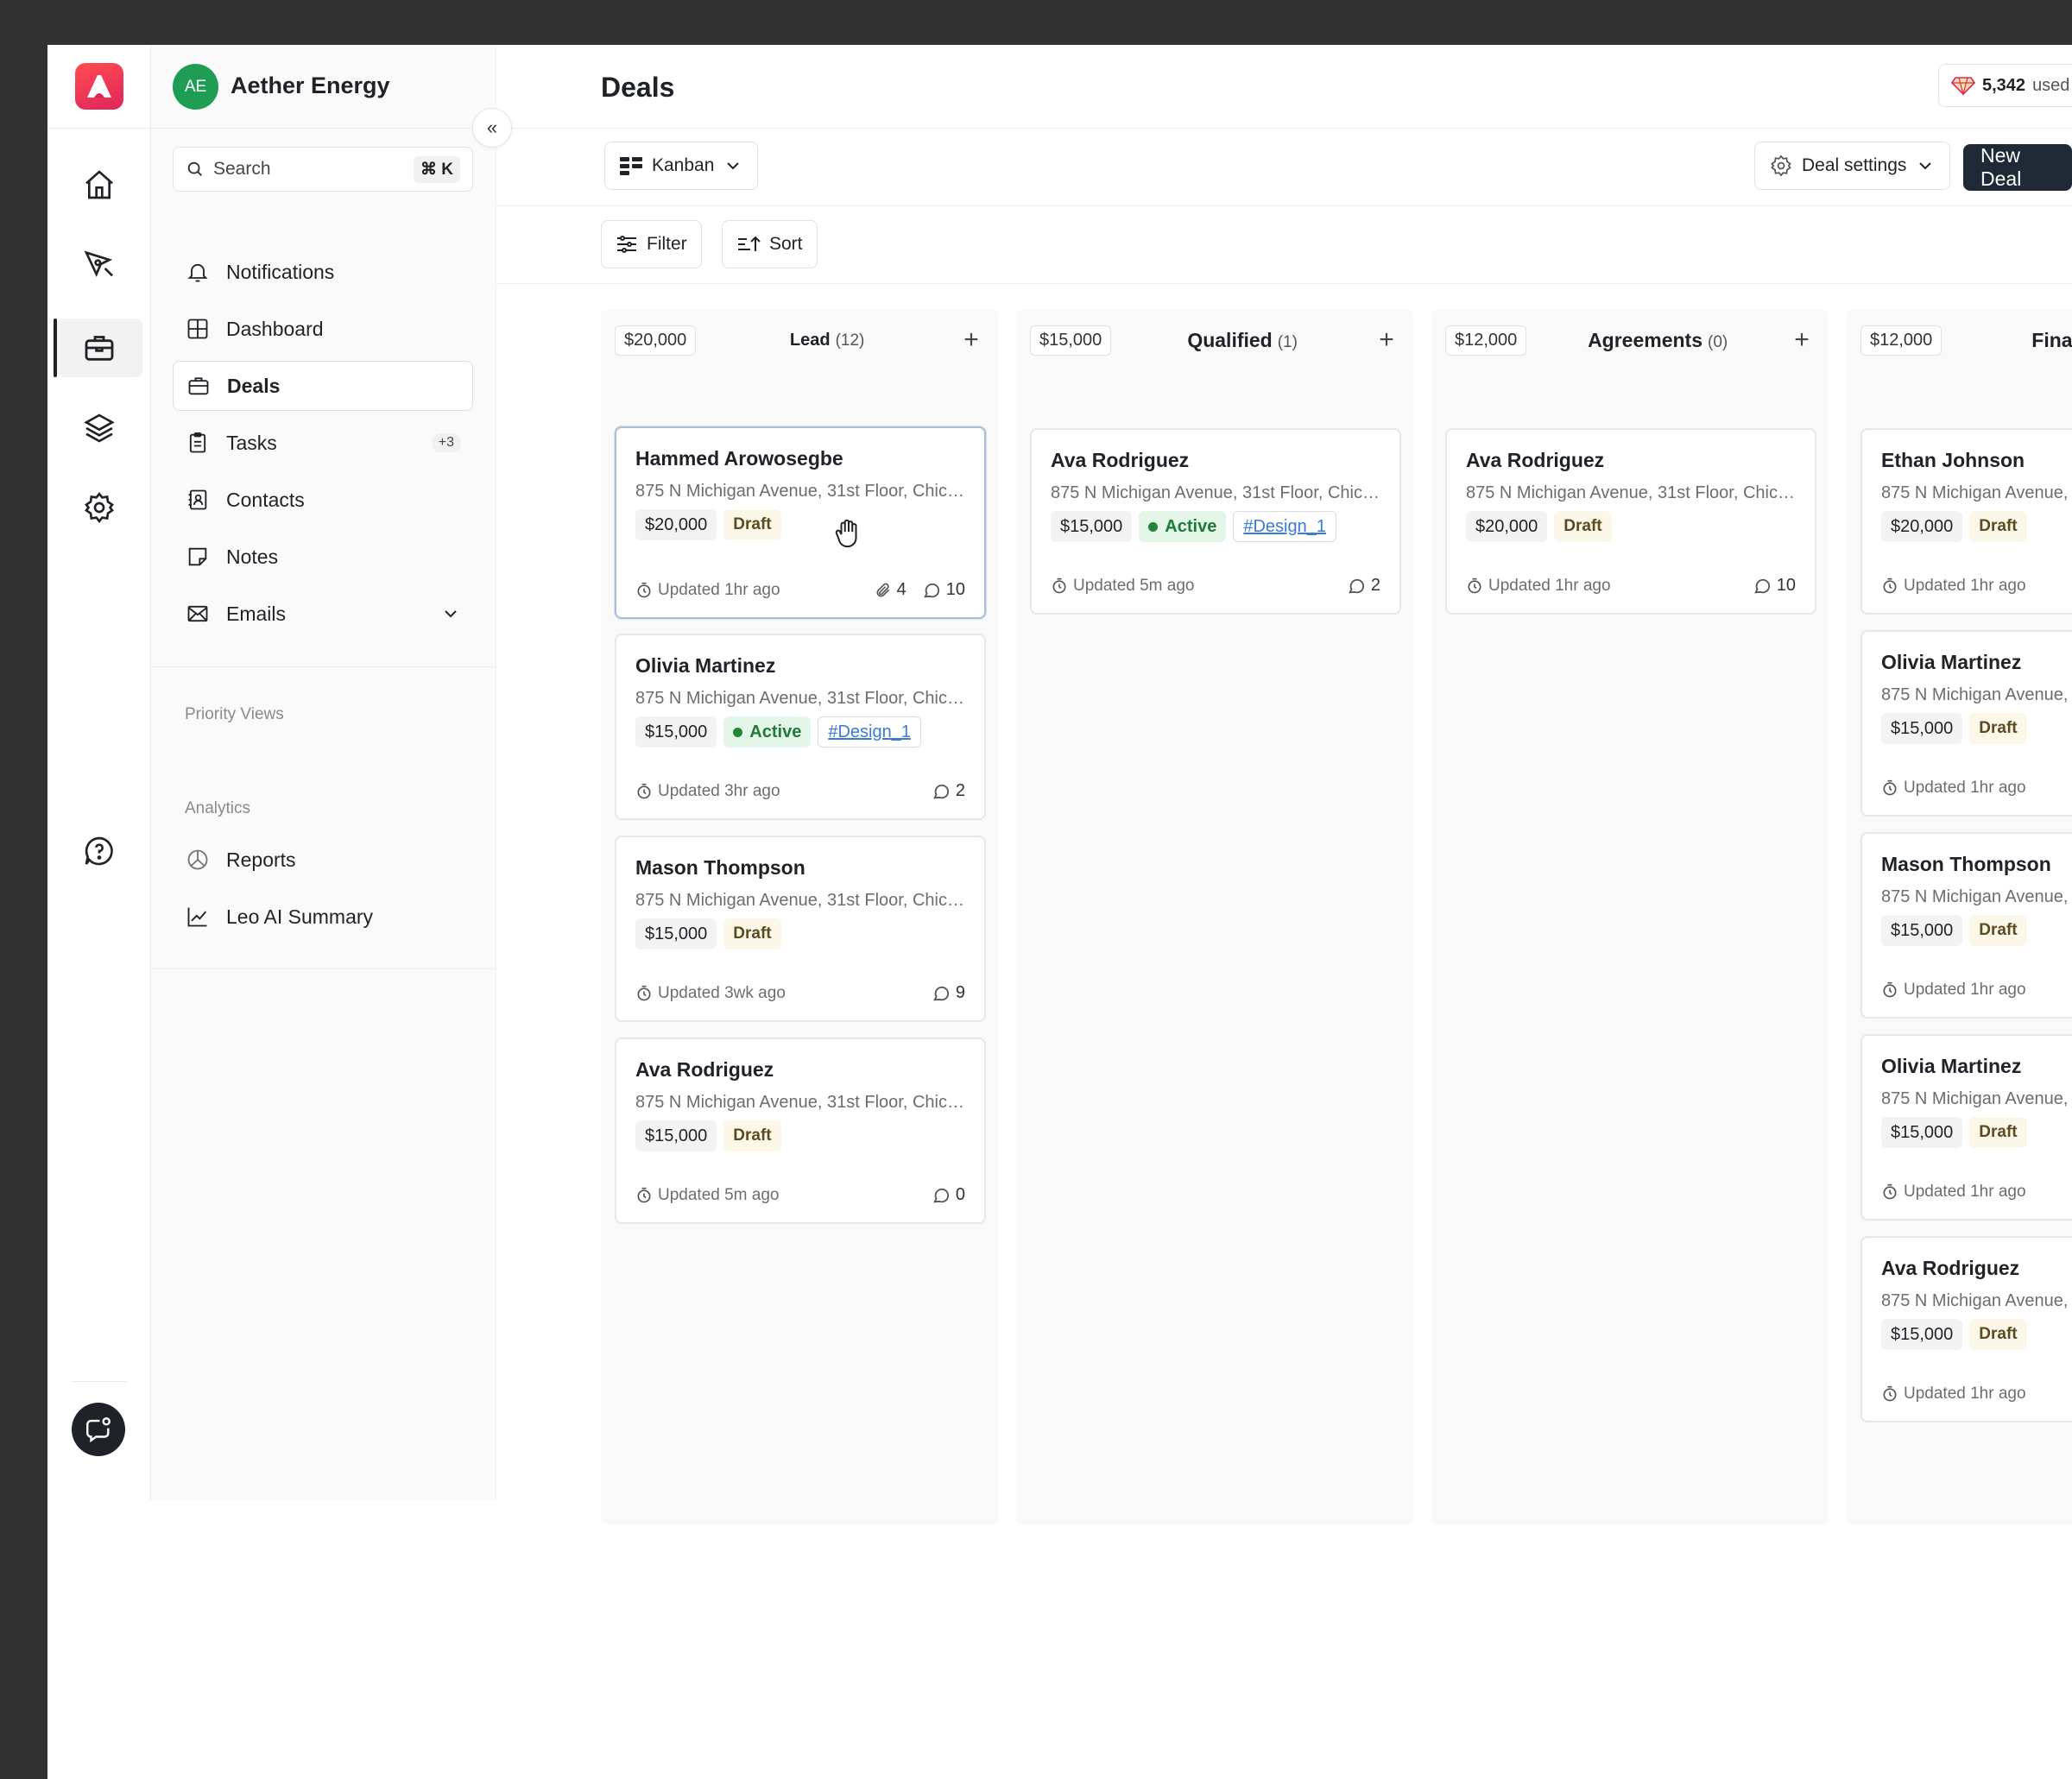 The height and width of the screenshot is (1779, 2072). Describe the element at coordinates (1191, 526) in the screenshot. I see `status-label: Active` at that location.